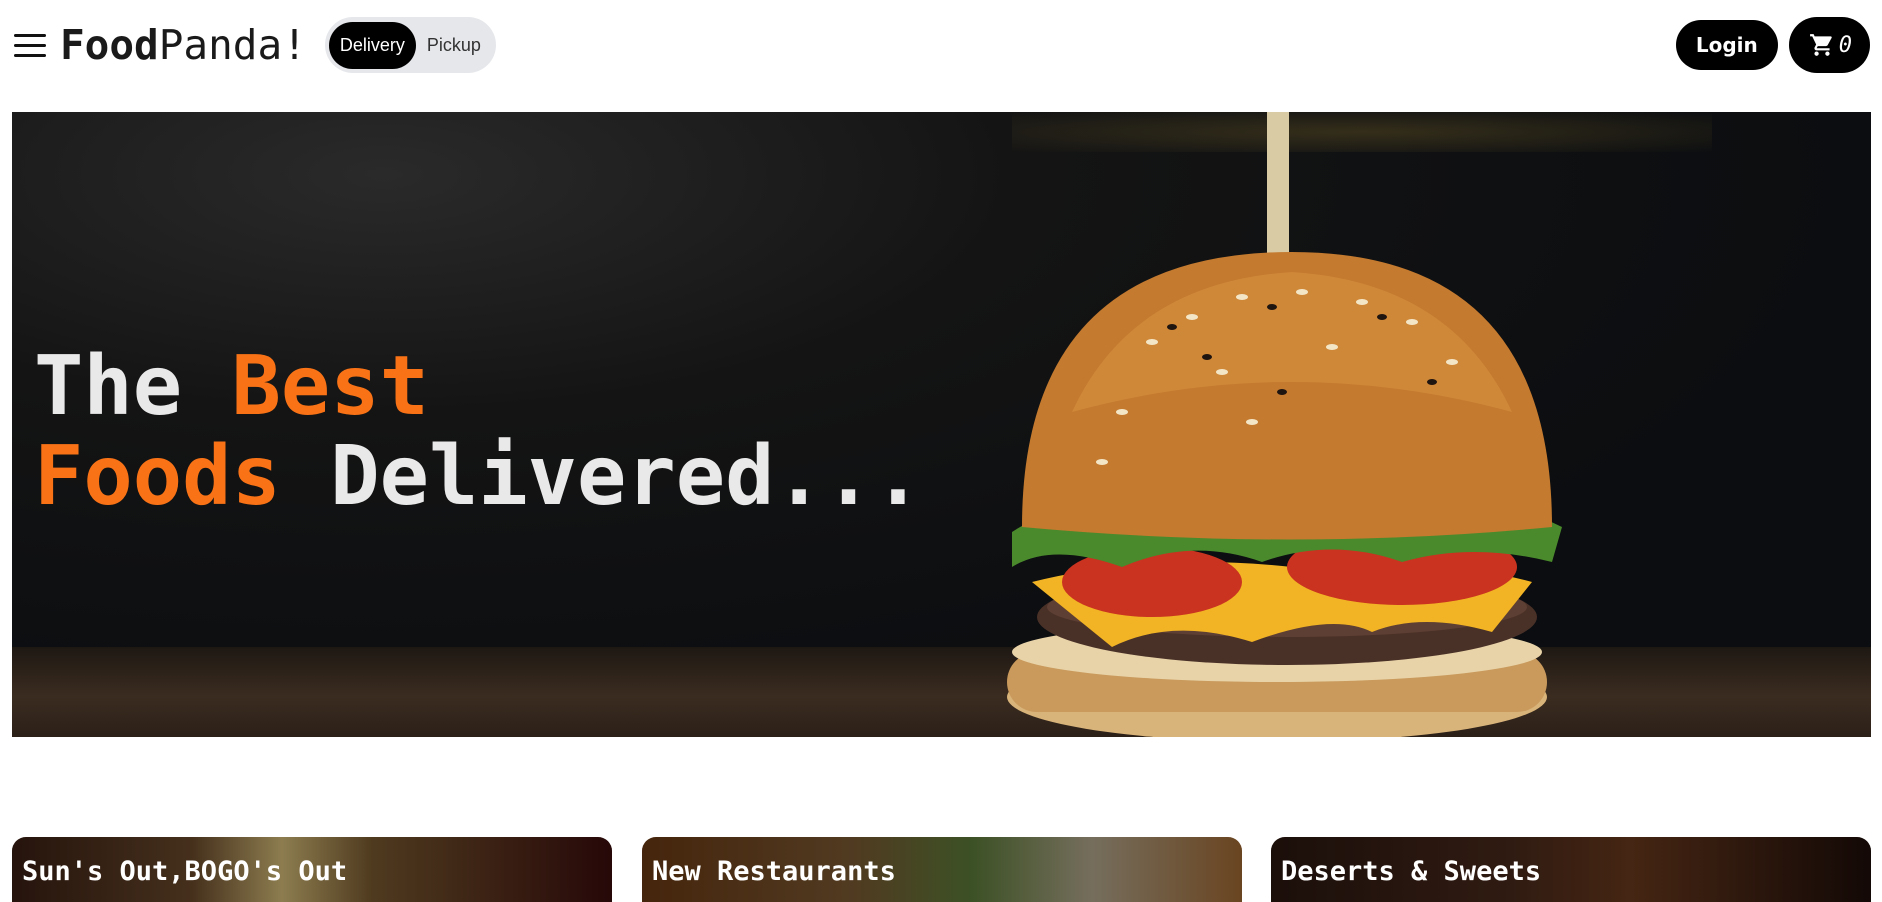  I want to click on category-card-bogo: Sun's Out,BOGO's Out, so click(312, 869).